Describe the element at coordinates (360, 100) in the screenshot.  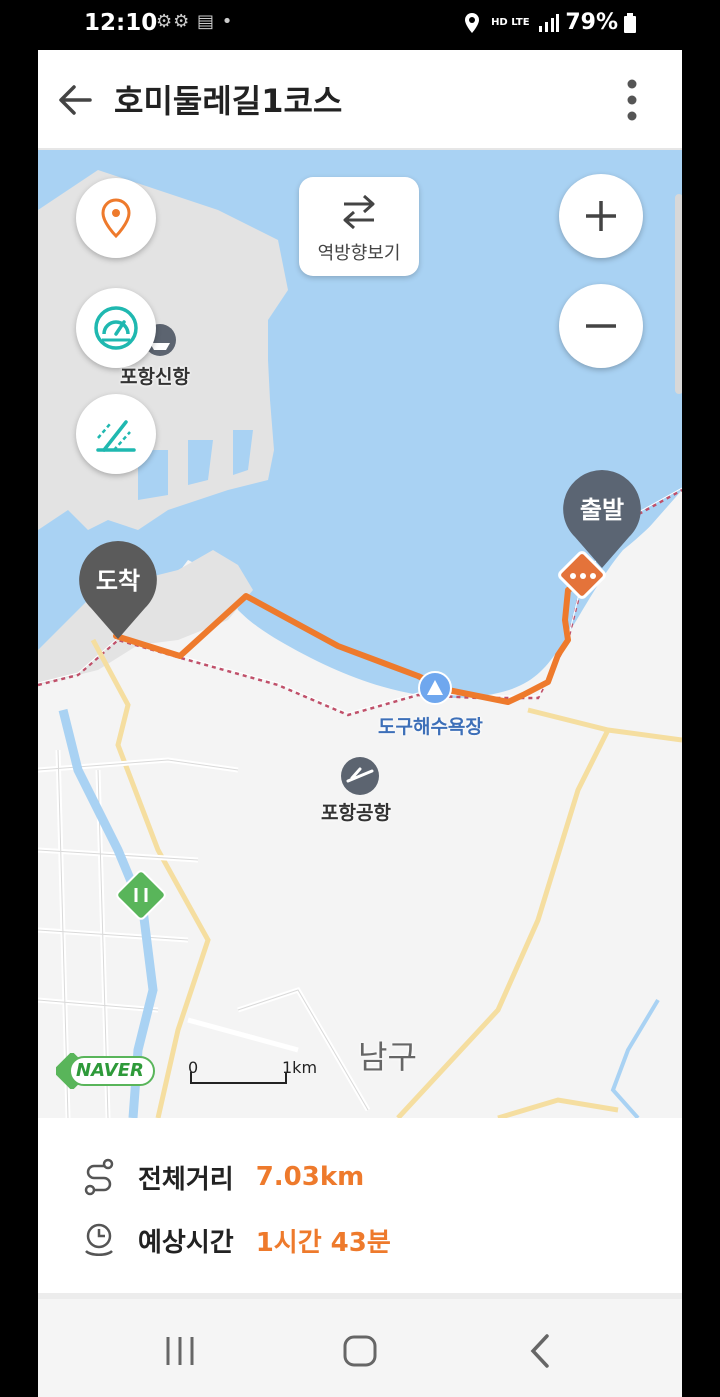
I see `app-header: 호미둘레길1코스` at that location.